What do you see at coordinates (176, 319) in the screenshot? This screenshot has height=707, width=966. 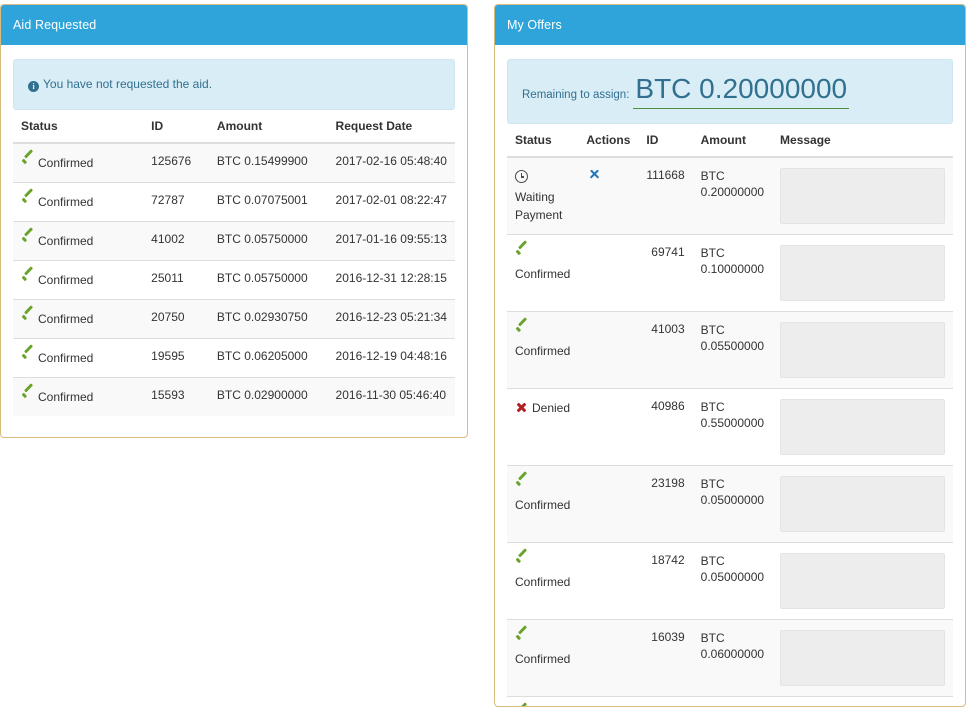 I see `cell-id: 20750` at bounding box center [176, 319].